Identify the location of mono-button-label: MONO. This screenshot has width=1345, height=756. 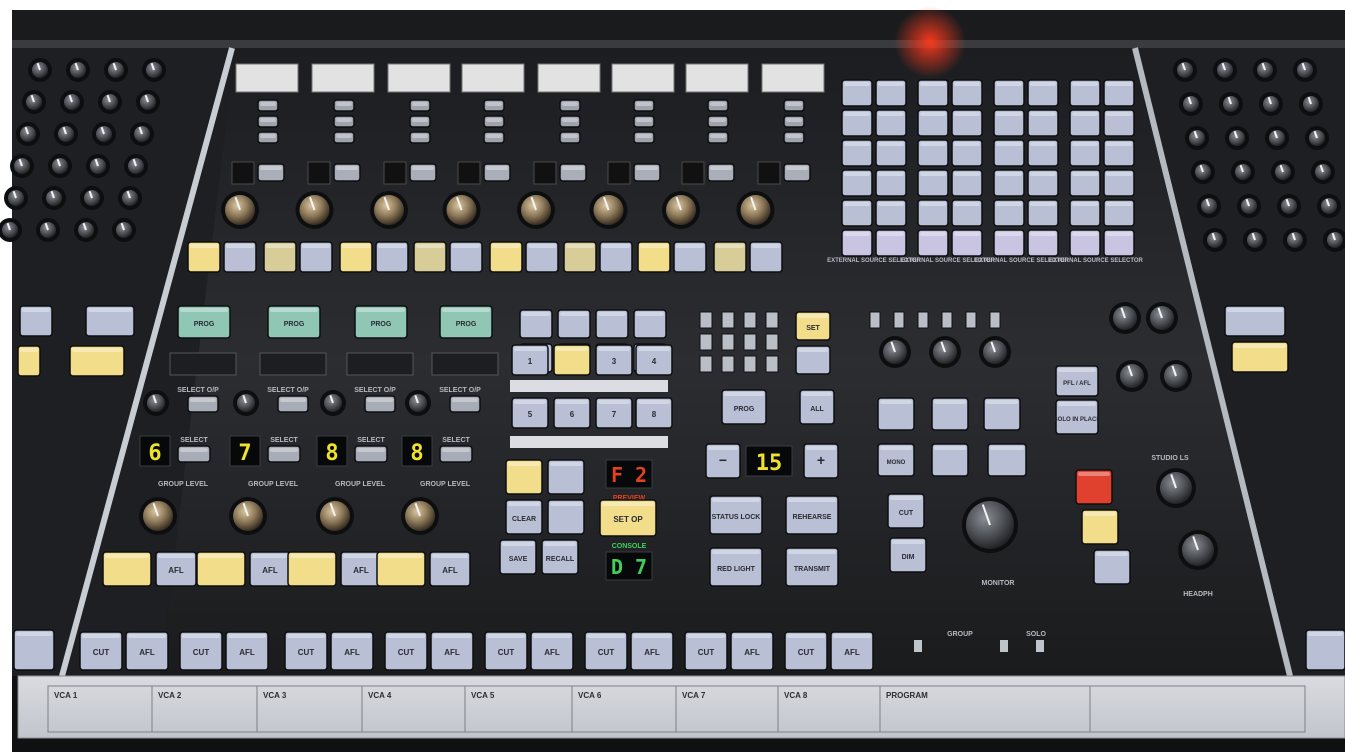
(896, 463).